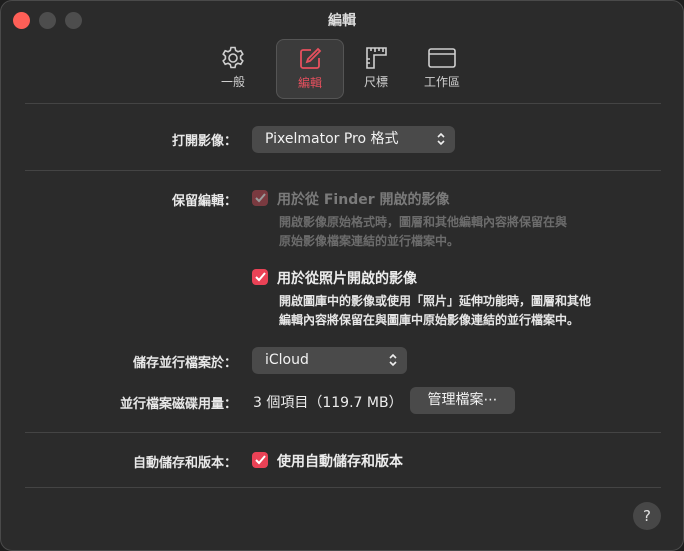  What do you see at coordinates (343, 103) in the screenshot?
I see `toolbar-divider` at bounding box center [343, 103].